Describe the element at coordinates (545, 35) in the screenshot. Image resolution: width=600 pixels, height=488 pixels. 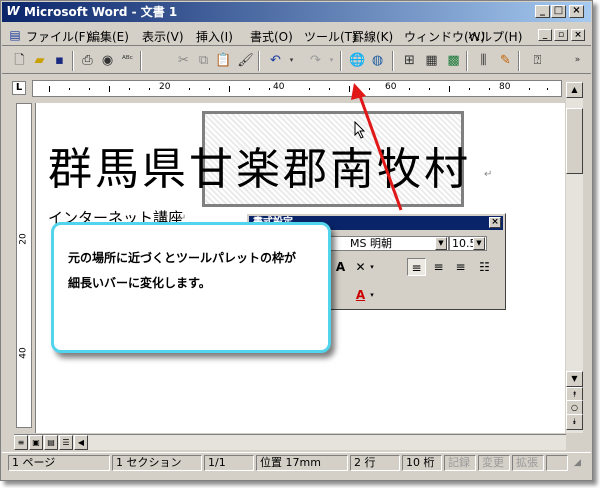
I see `doc-minimize-button: _` at that location.